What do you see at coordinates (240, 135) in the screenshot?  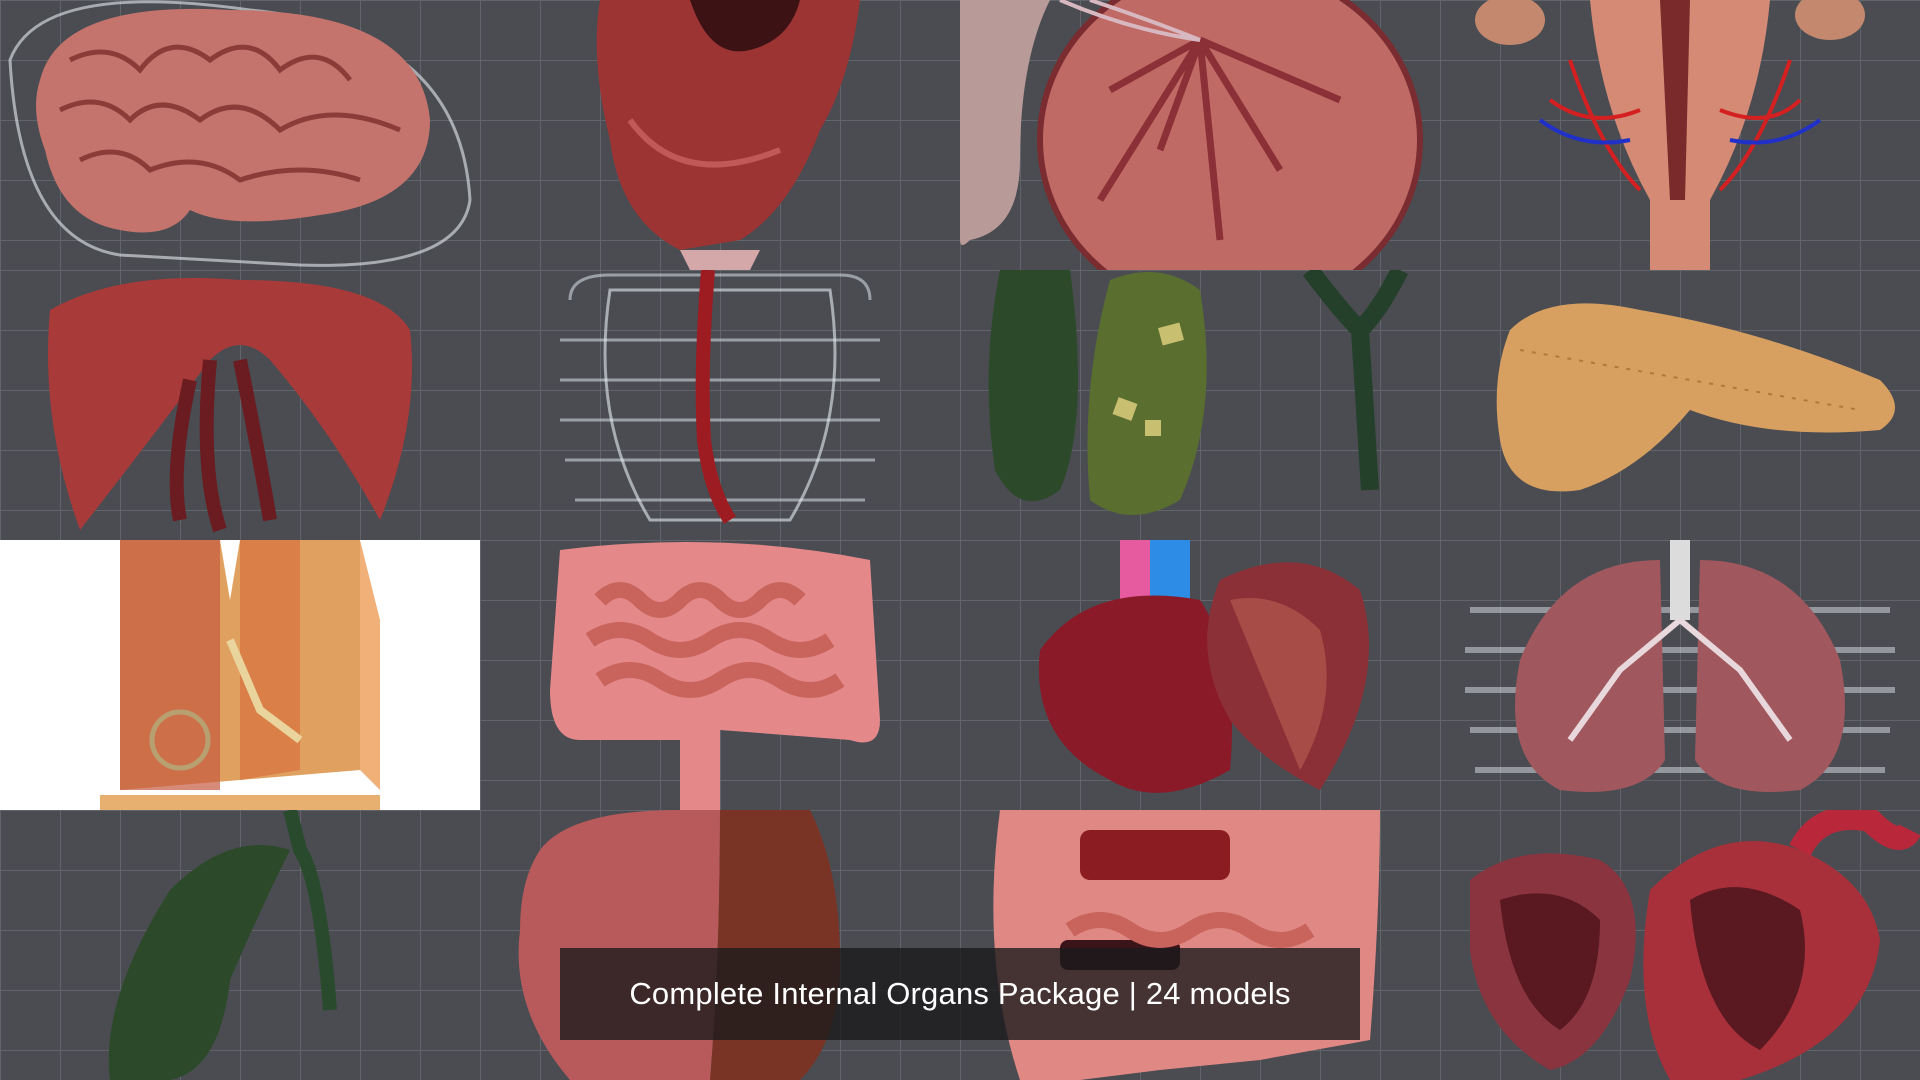 I see `brain-tile` at bounding box center [240, 135].